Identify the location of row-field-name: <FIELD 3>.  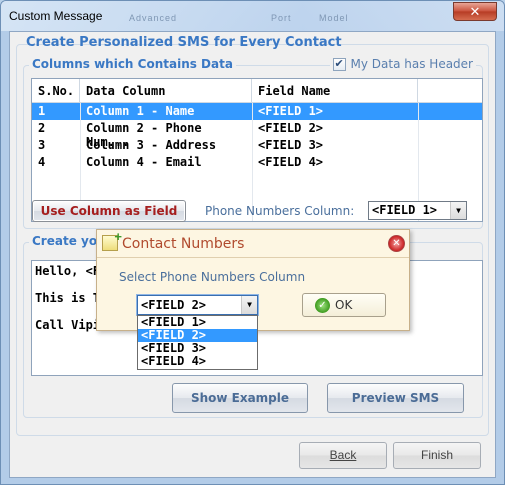
(291, 145).